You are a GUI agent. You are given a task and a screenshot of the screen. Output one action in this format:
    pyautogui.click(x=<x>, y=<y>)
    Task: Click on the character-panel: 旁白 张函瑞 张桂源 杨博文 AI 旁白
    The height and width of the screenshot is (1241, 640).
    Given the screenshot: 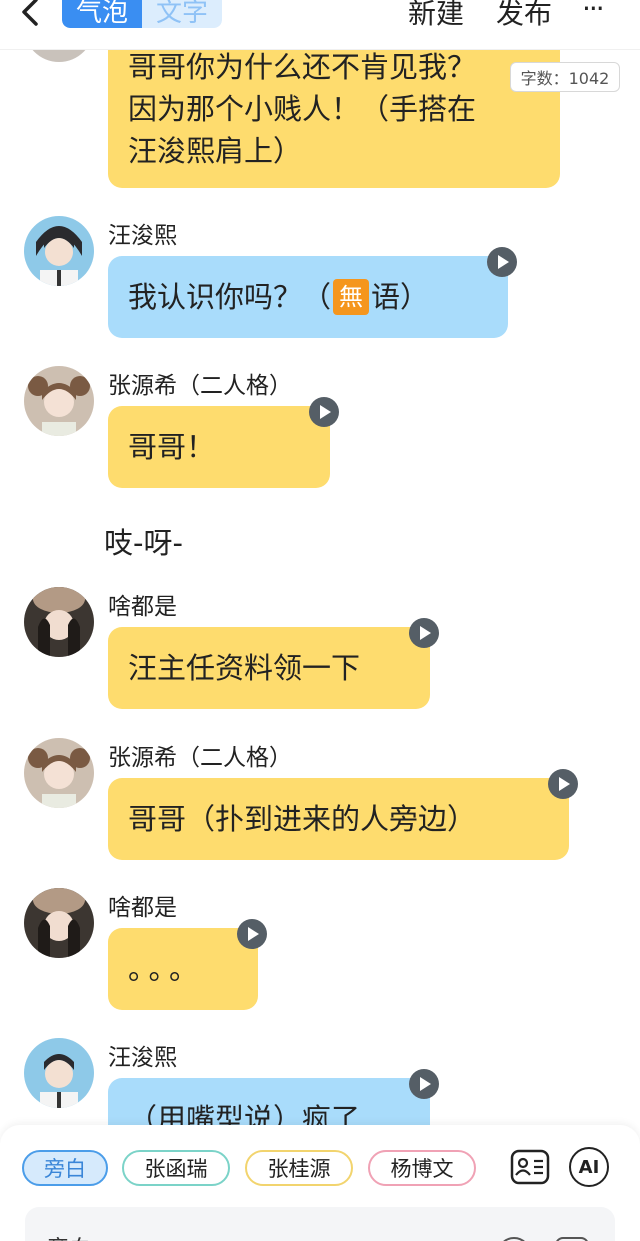 What is the action you would take?
    pyautogui.click(x=320, y=1183)
    